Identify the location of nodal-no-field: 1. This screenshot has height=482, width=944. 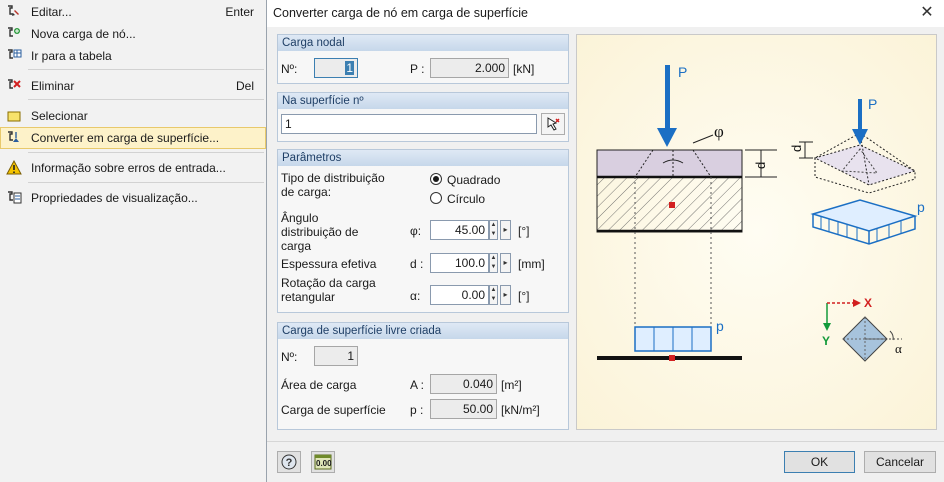
(336, 68).